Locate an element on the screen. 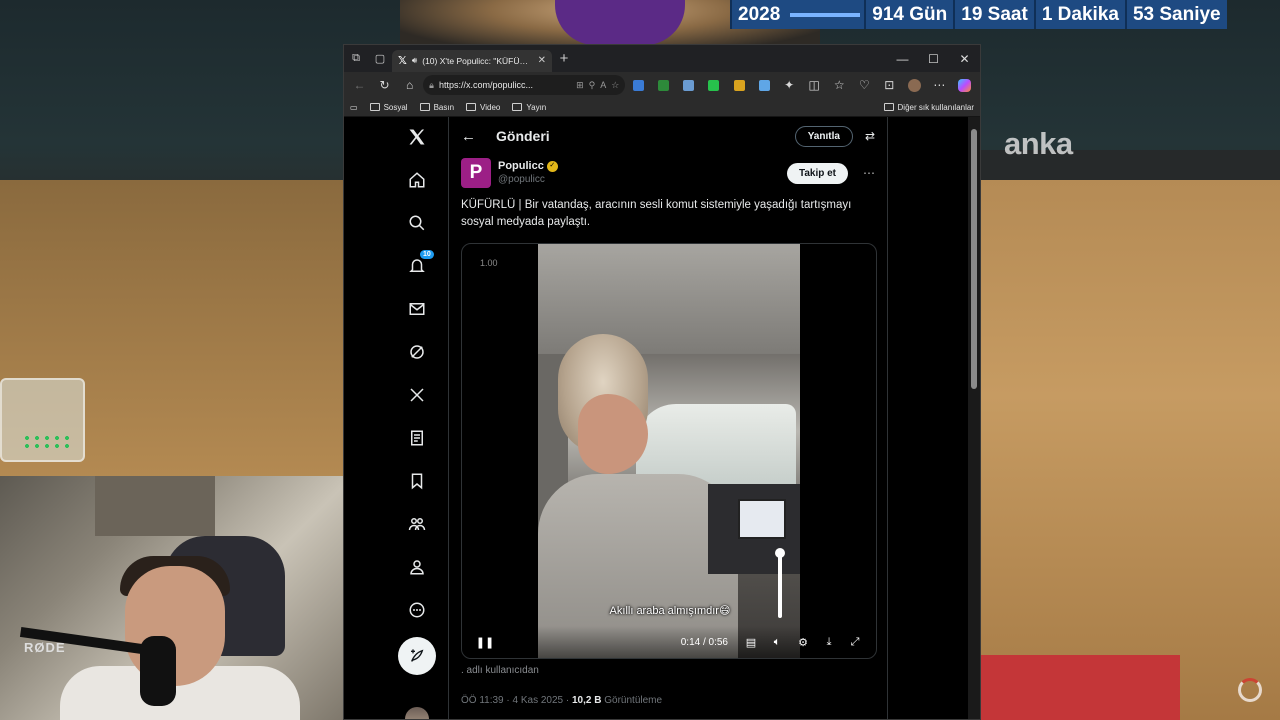 Image resolution: width=1280 pixels, height=720 pixels. fullscreen-icon: ⤢ is located at coordinates (855, 642).